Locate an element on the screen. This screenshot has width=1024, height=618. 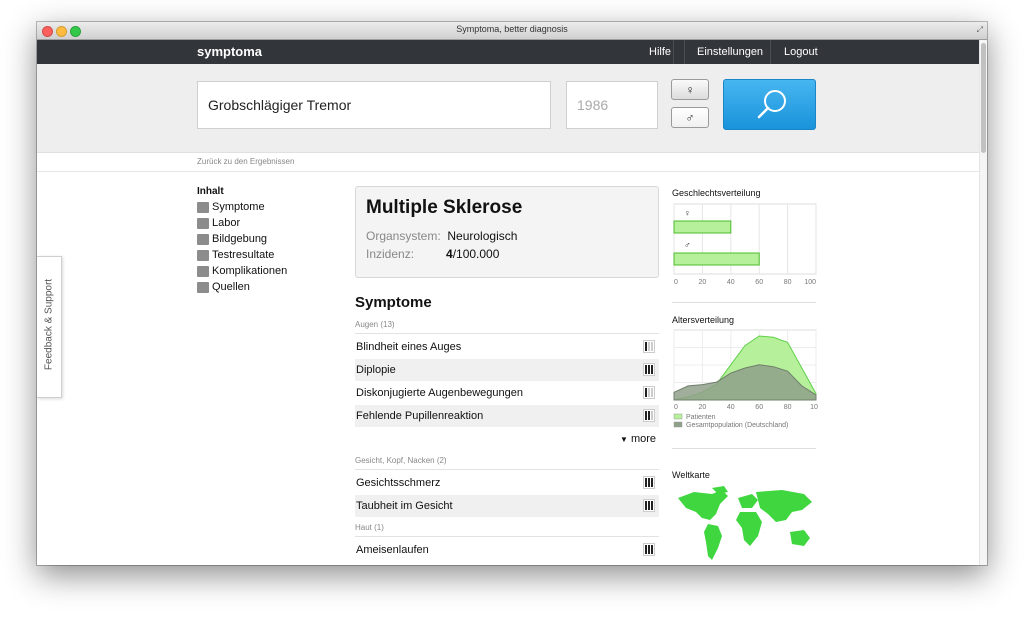
back-to-results-link: Zurück zu den Ergebnissen is located at coordinates (245, 161).